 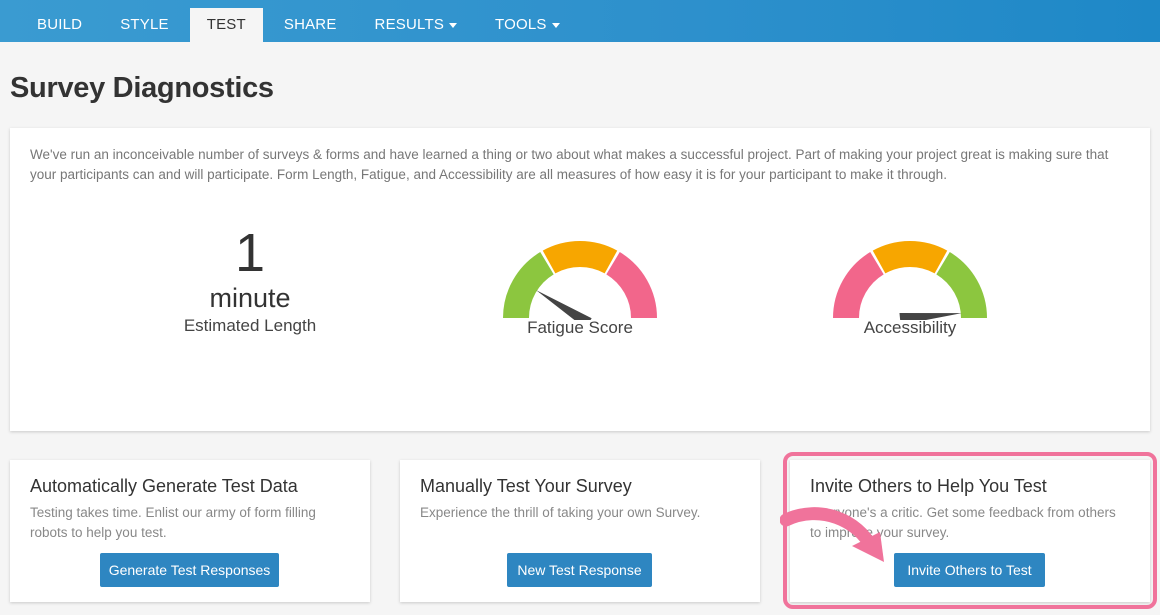 I want to click on estimated-length-metric: 1 minute Estimated Length, so click(x=250, y=281).